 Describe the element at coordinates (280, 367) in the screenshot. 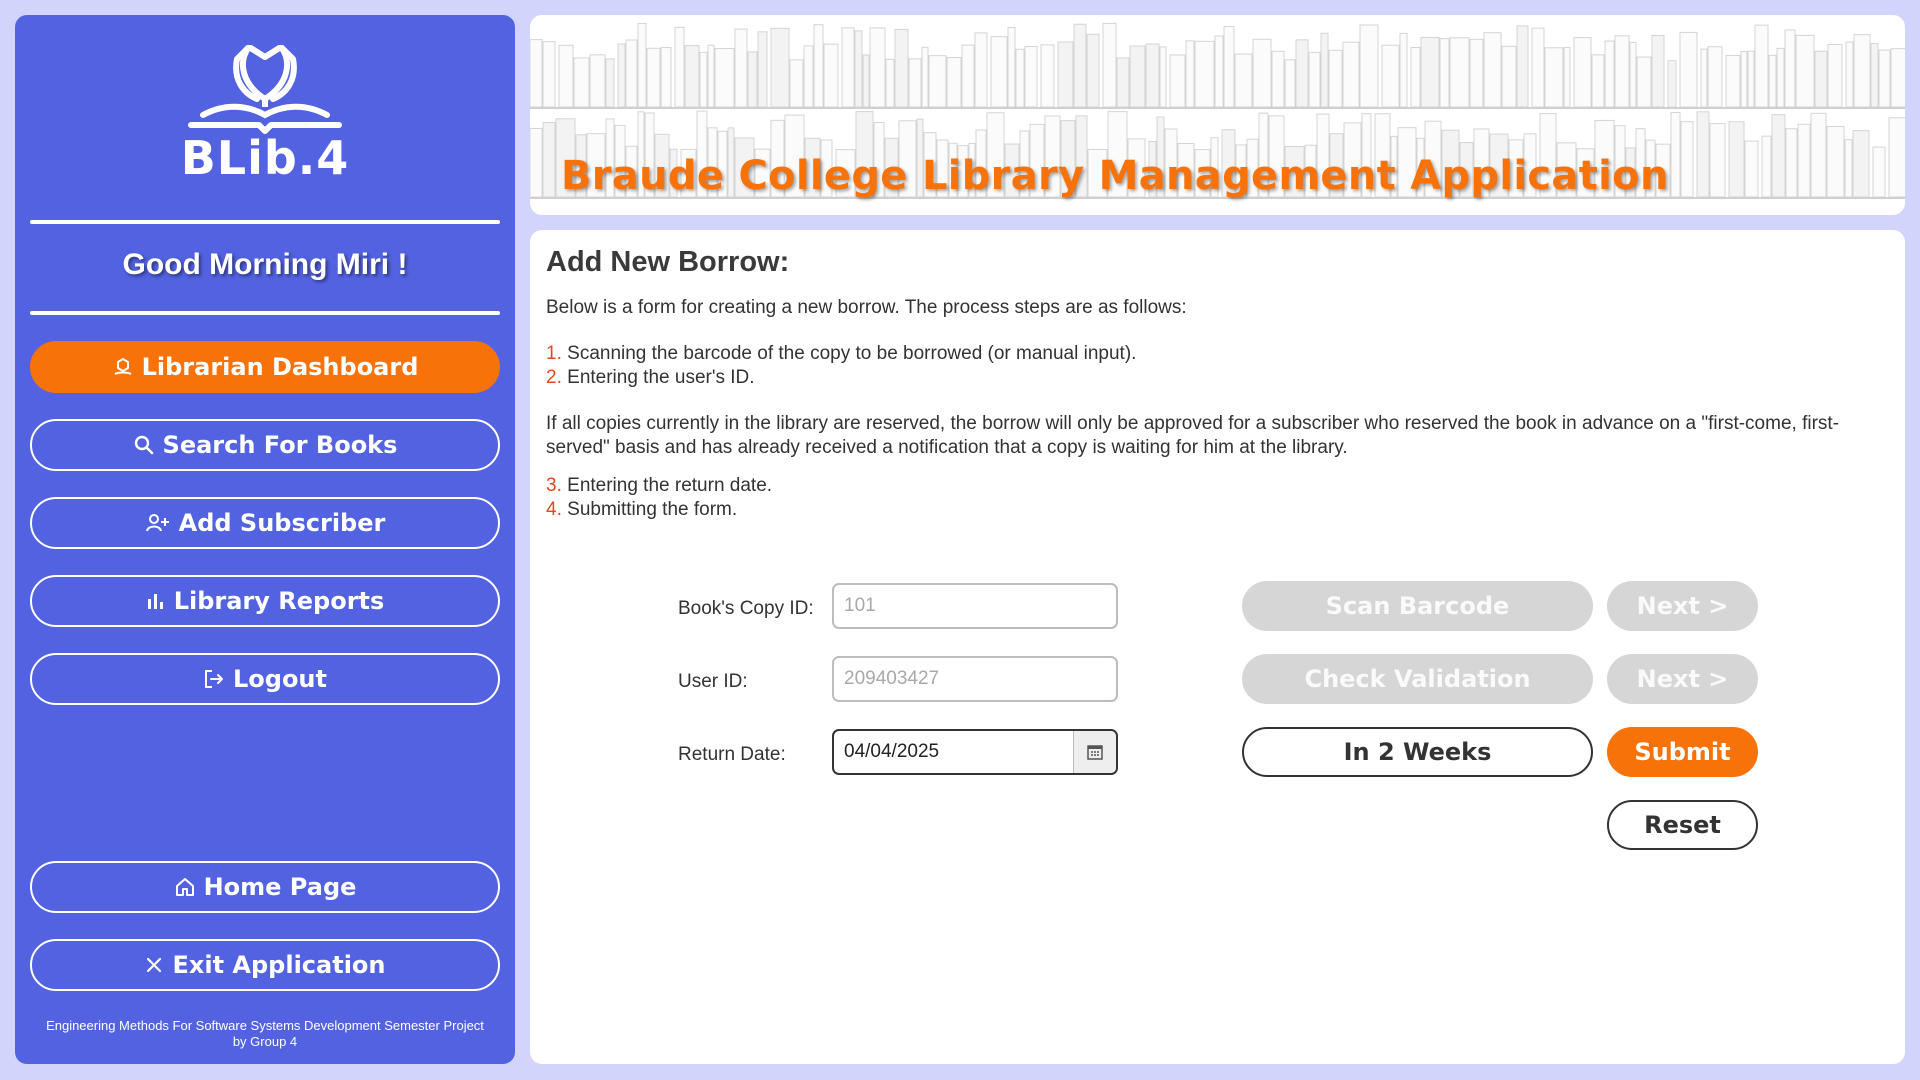

I see `sidebar-item-label: Librarian Dashboard` at that location.